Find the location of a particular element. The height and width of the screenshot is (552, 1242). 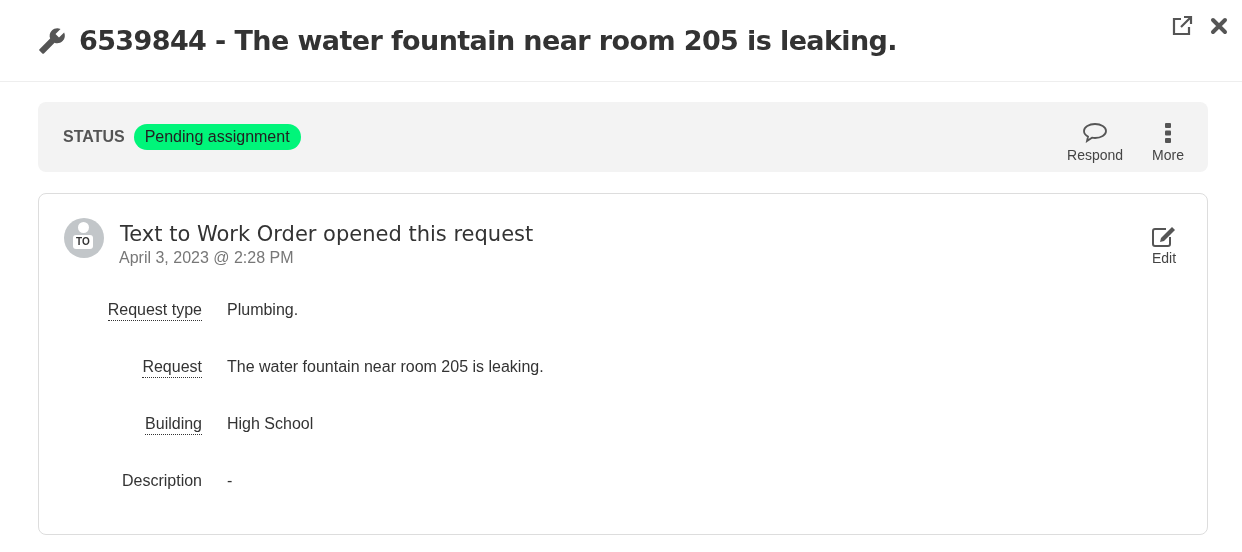

field-value: Plumbing. is located at coordinates (263, 310).